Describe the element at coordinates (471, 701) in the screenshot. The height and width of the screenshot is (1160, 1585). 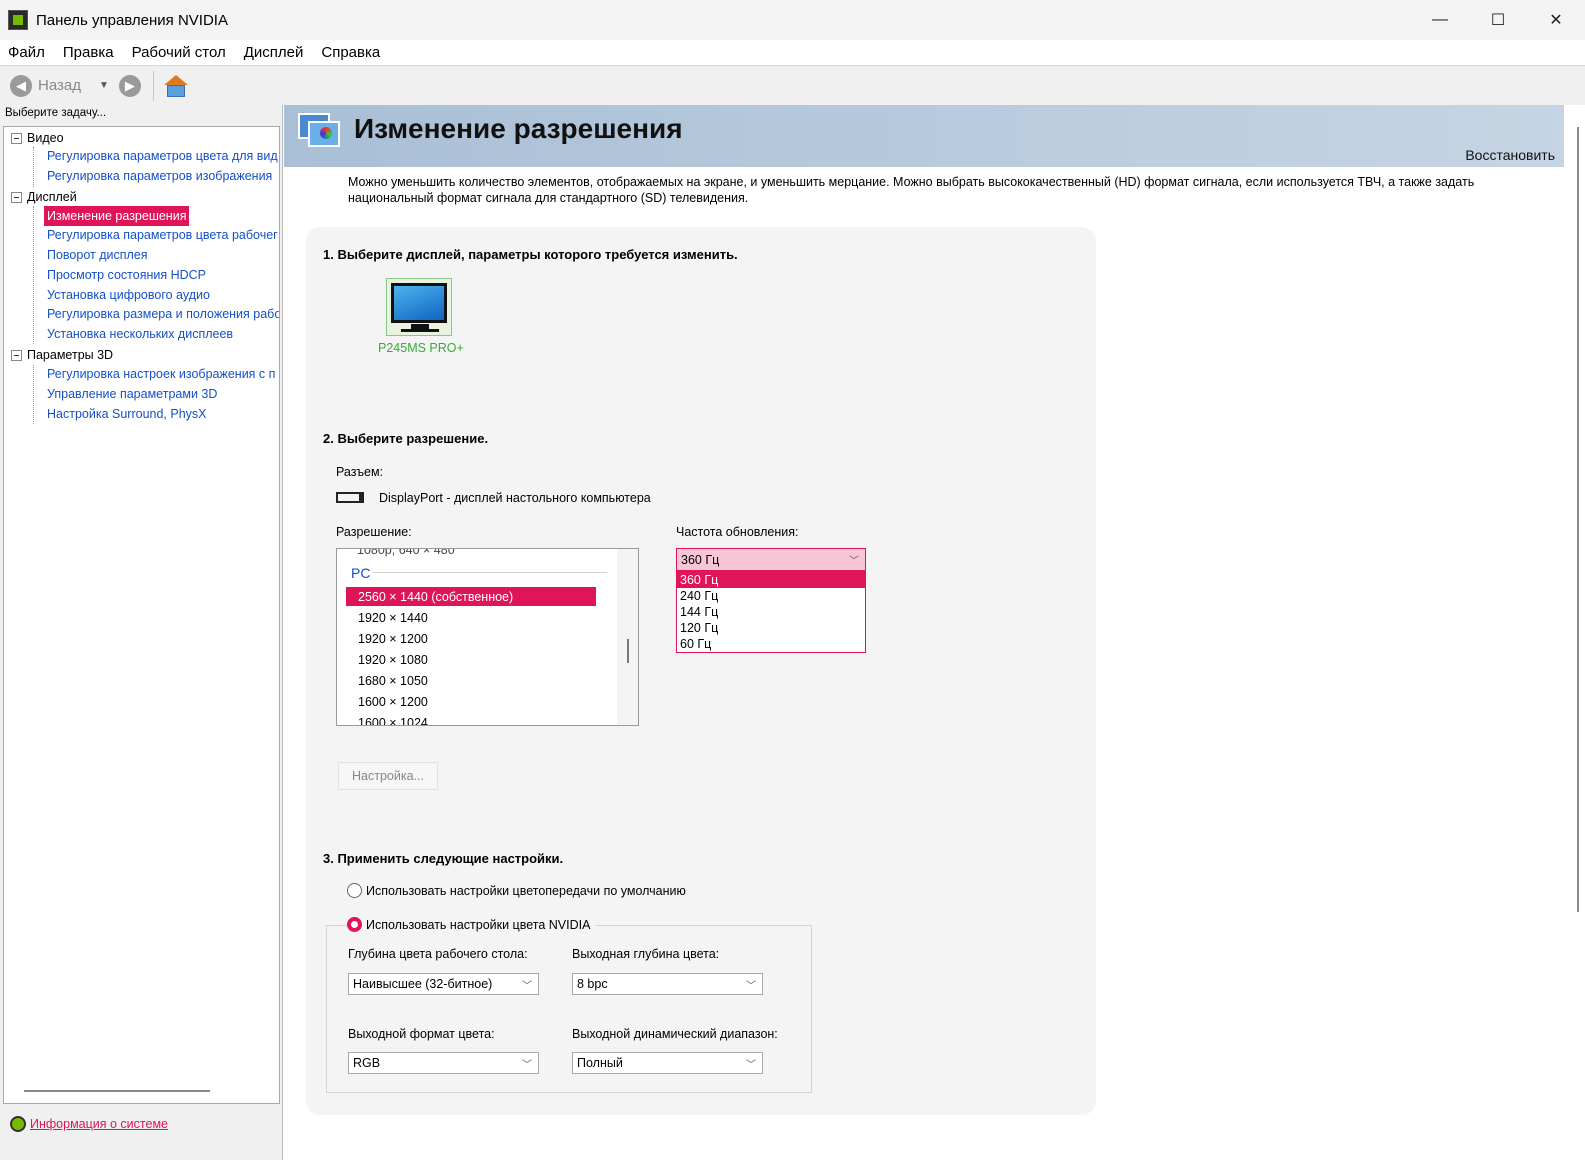
I see `resolution-option: 1600 × 1200` at that location.